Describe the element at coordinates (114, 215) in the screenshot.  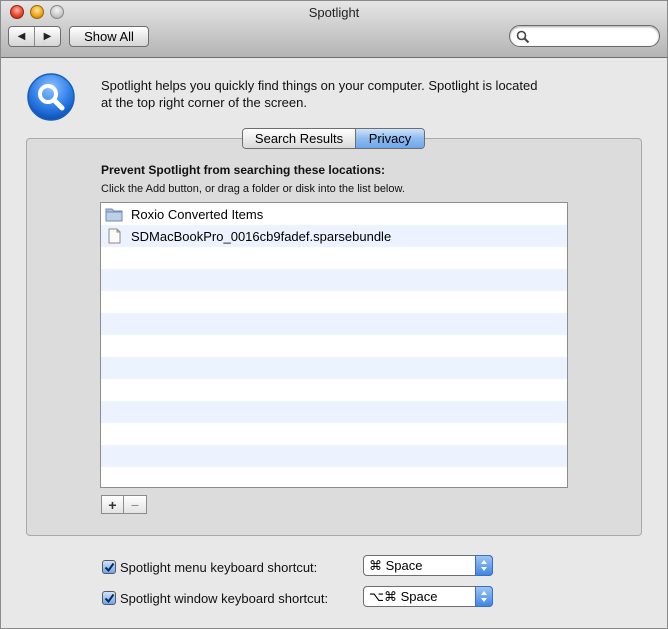
I see `folder-icon` at that location.